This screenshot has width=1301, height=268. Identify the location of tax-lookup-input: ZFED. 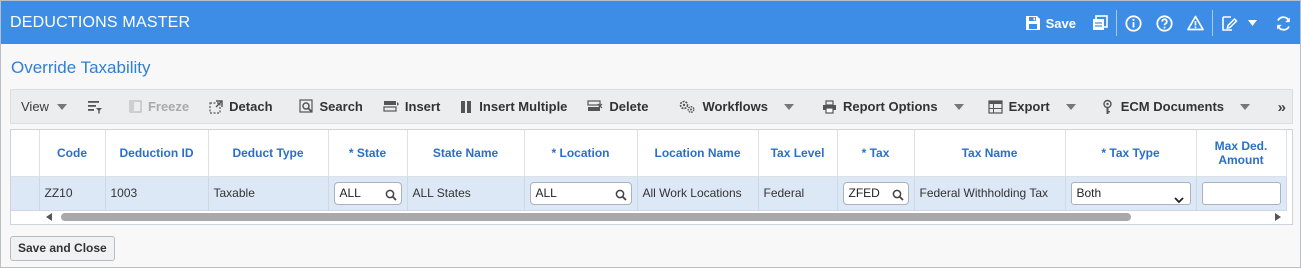
(875, 194).